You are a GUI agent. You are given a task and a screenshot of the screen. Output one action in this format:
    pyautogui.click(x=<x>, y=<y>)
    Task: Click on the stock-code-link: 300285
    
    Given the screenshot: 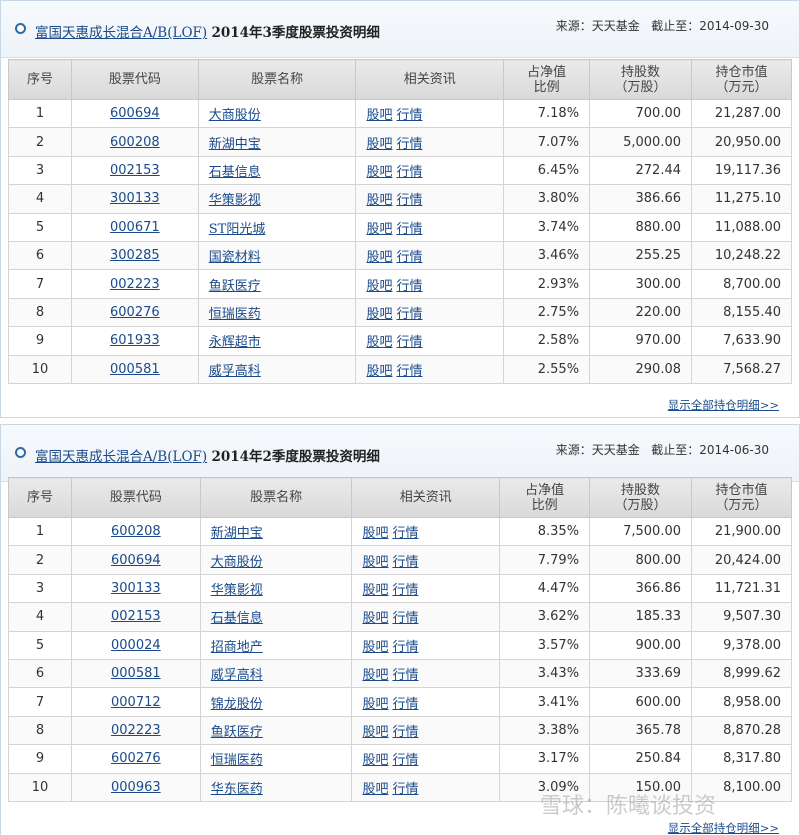 What is the action you would take?
    pyautogui.click(x=135, y=255)
    